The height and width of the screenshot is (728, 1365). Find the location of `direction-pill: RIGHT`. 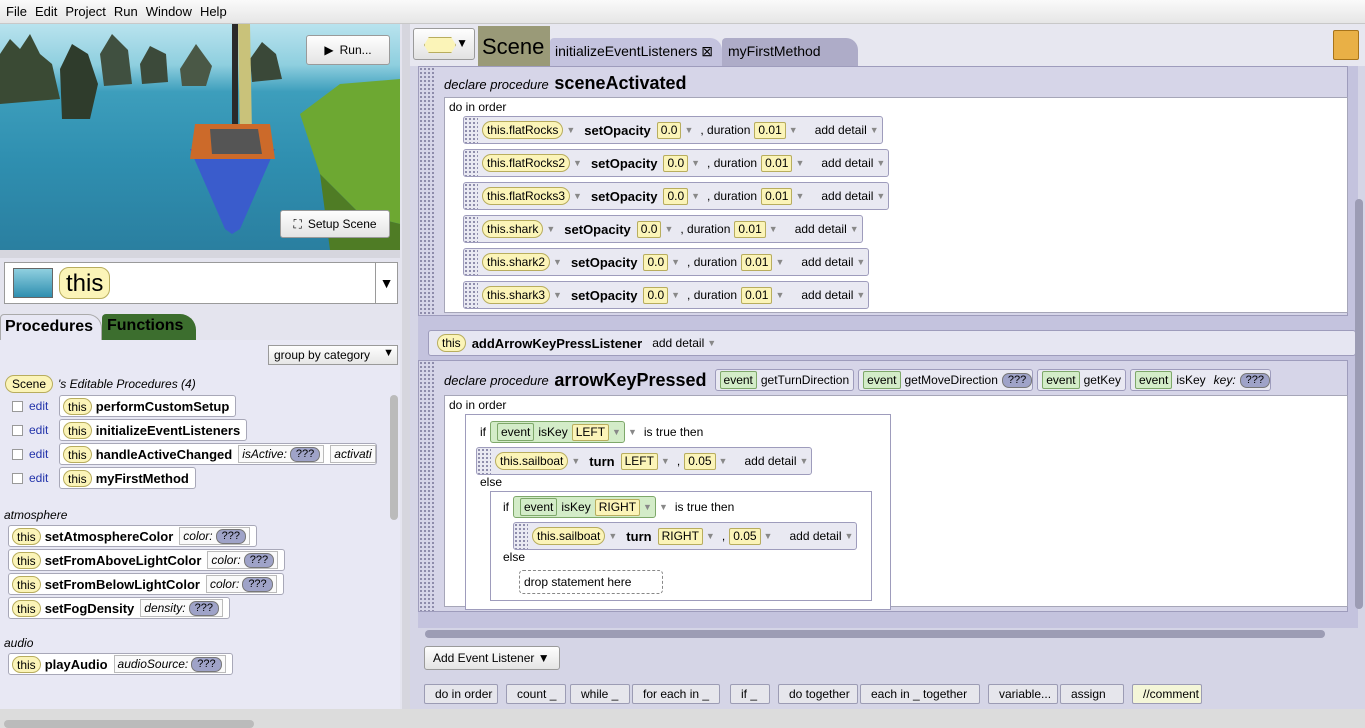

direction-pill: RIGHT is located at coordinates (680, 536).